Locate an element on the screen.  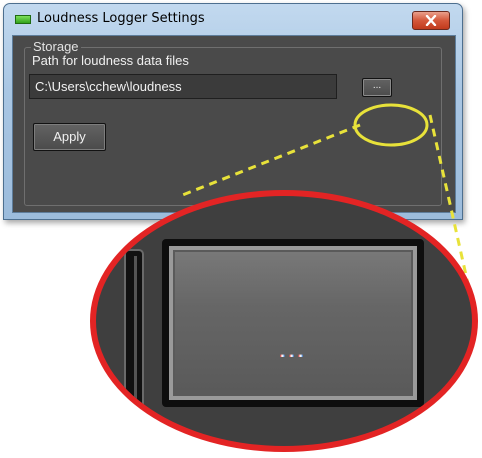
zoom-input-edge is located at coordinates (134, 330).